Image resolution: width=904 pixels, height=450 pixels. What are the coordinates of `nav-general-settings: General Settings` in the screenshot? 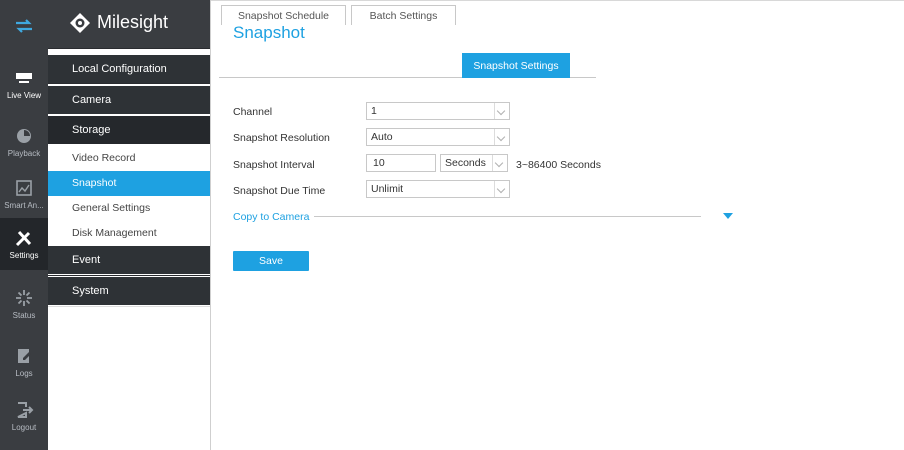 It's located at (129, 208).